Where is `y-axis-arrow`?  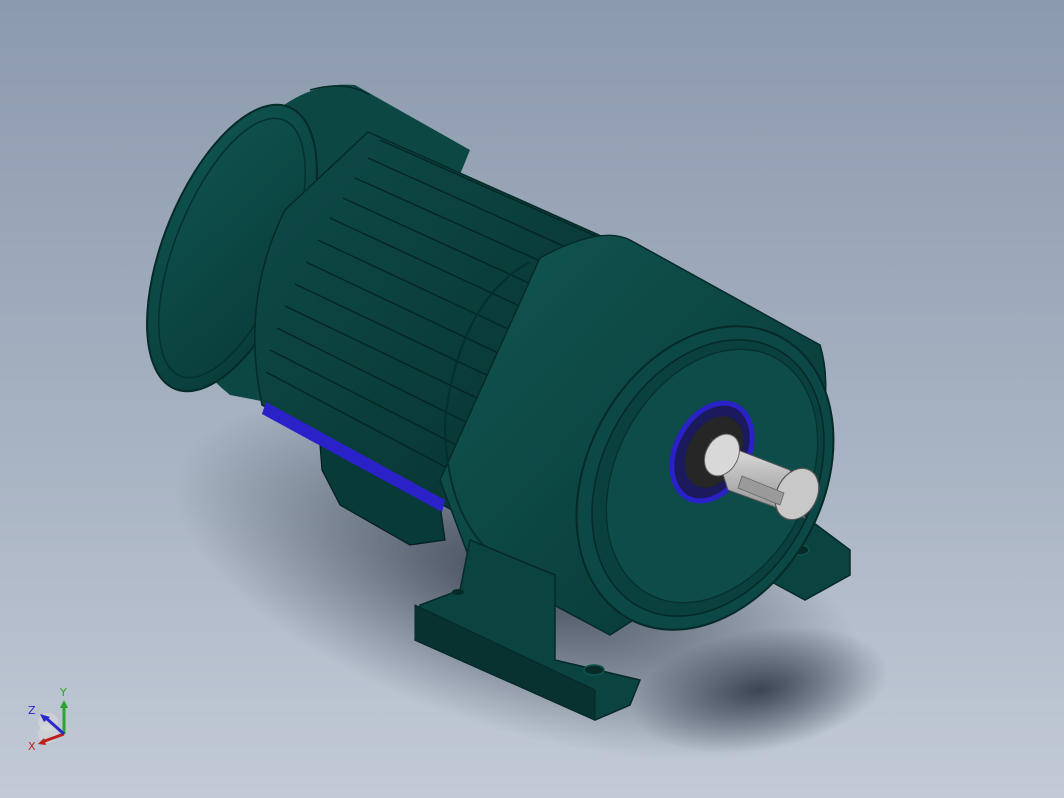
y-axis-arrow is located at coordinates (64, 704).